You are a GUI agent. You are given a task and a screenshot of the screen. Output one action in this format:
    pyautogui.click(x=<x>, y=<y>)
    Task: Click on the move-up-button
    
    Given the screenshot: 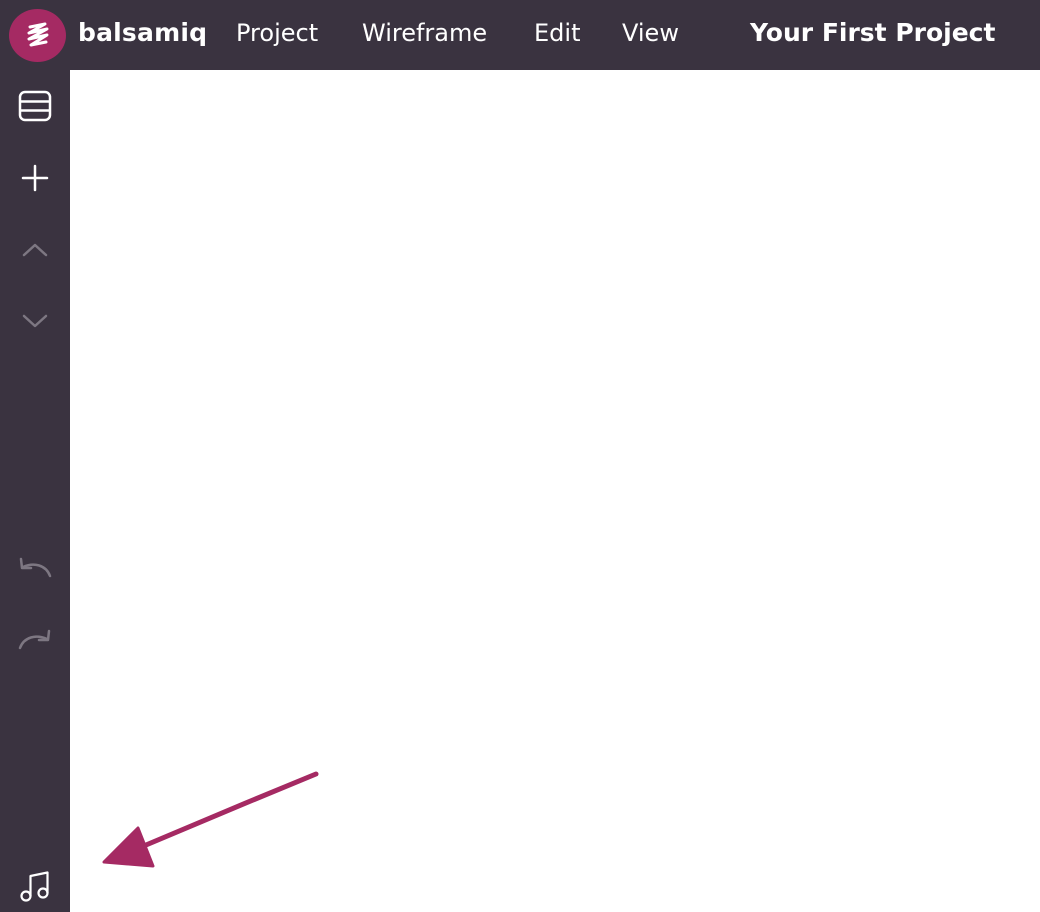 What is the action you would take?
    pyautogui.click(x=35, y=250)
    